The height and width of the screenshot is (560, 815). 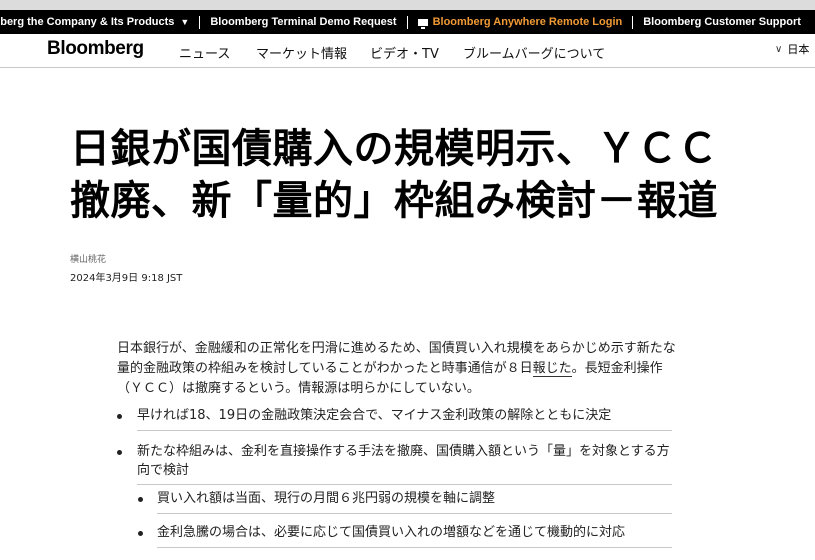 I want to click on bullet-item: 早ければ18、19日の金融政策決定会合で、マイナス金利政策の解除とともに決定, so click(x=394, y=418).